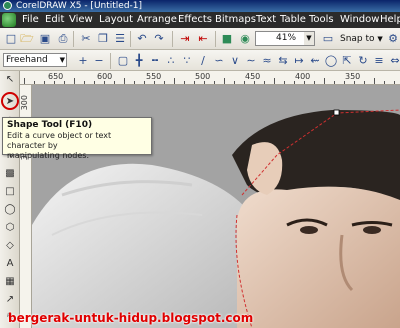 This screenshot has height=328, width=400. Describe the element at coordinates (10, 246) in the screenshot. I see `basic-shapes-icon: ◇` at that location.